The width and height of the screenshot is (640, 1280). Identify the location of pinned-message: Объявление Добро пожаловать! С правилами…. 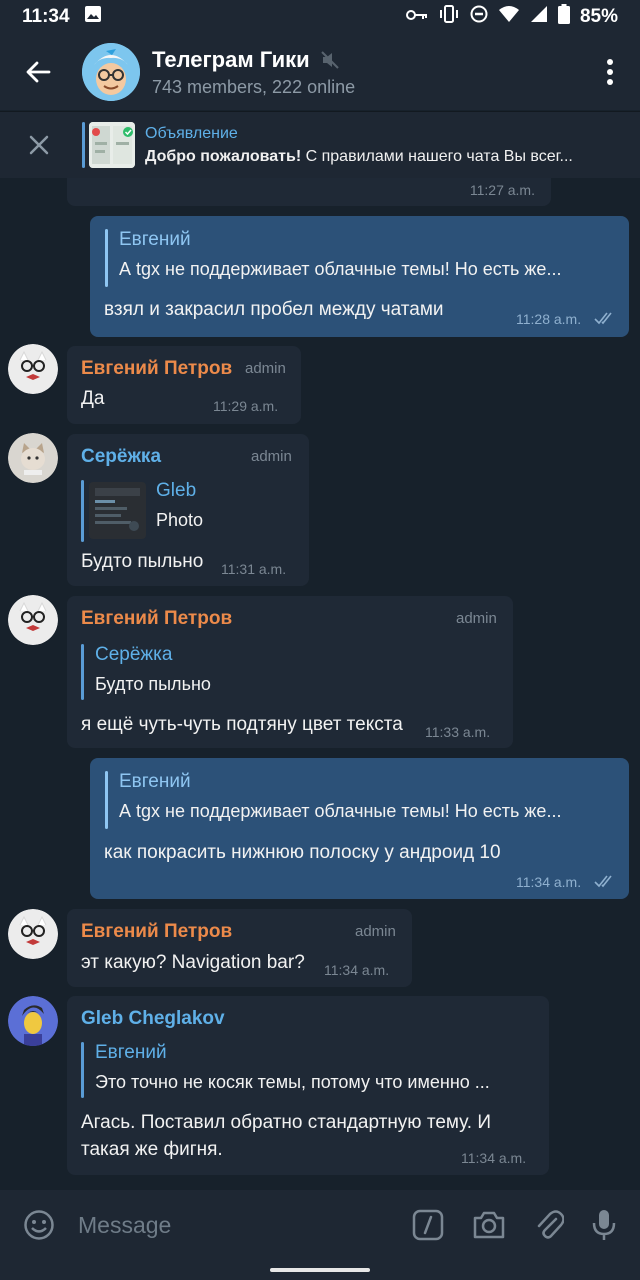
(320, 144).